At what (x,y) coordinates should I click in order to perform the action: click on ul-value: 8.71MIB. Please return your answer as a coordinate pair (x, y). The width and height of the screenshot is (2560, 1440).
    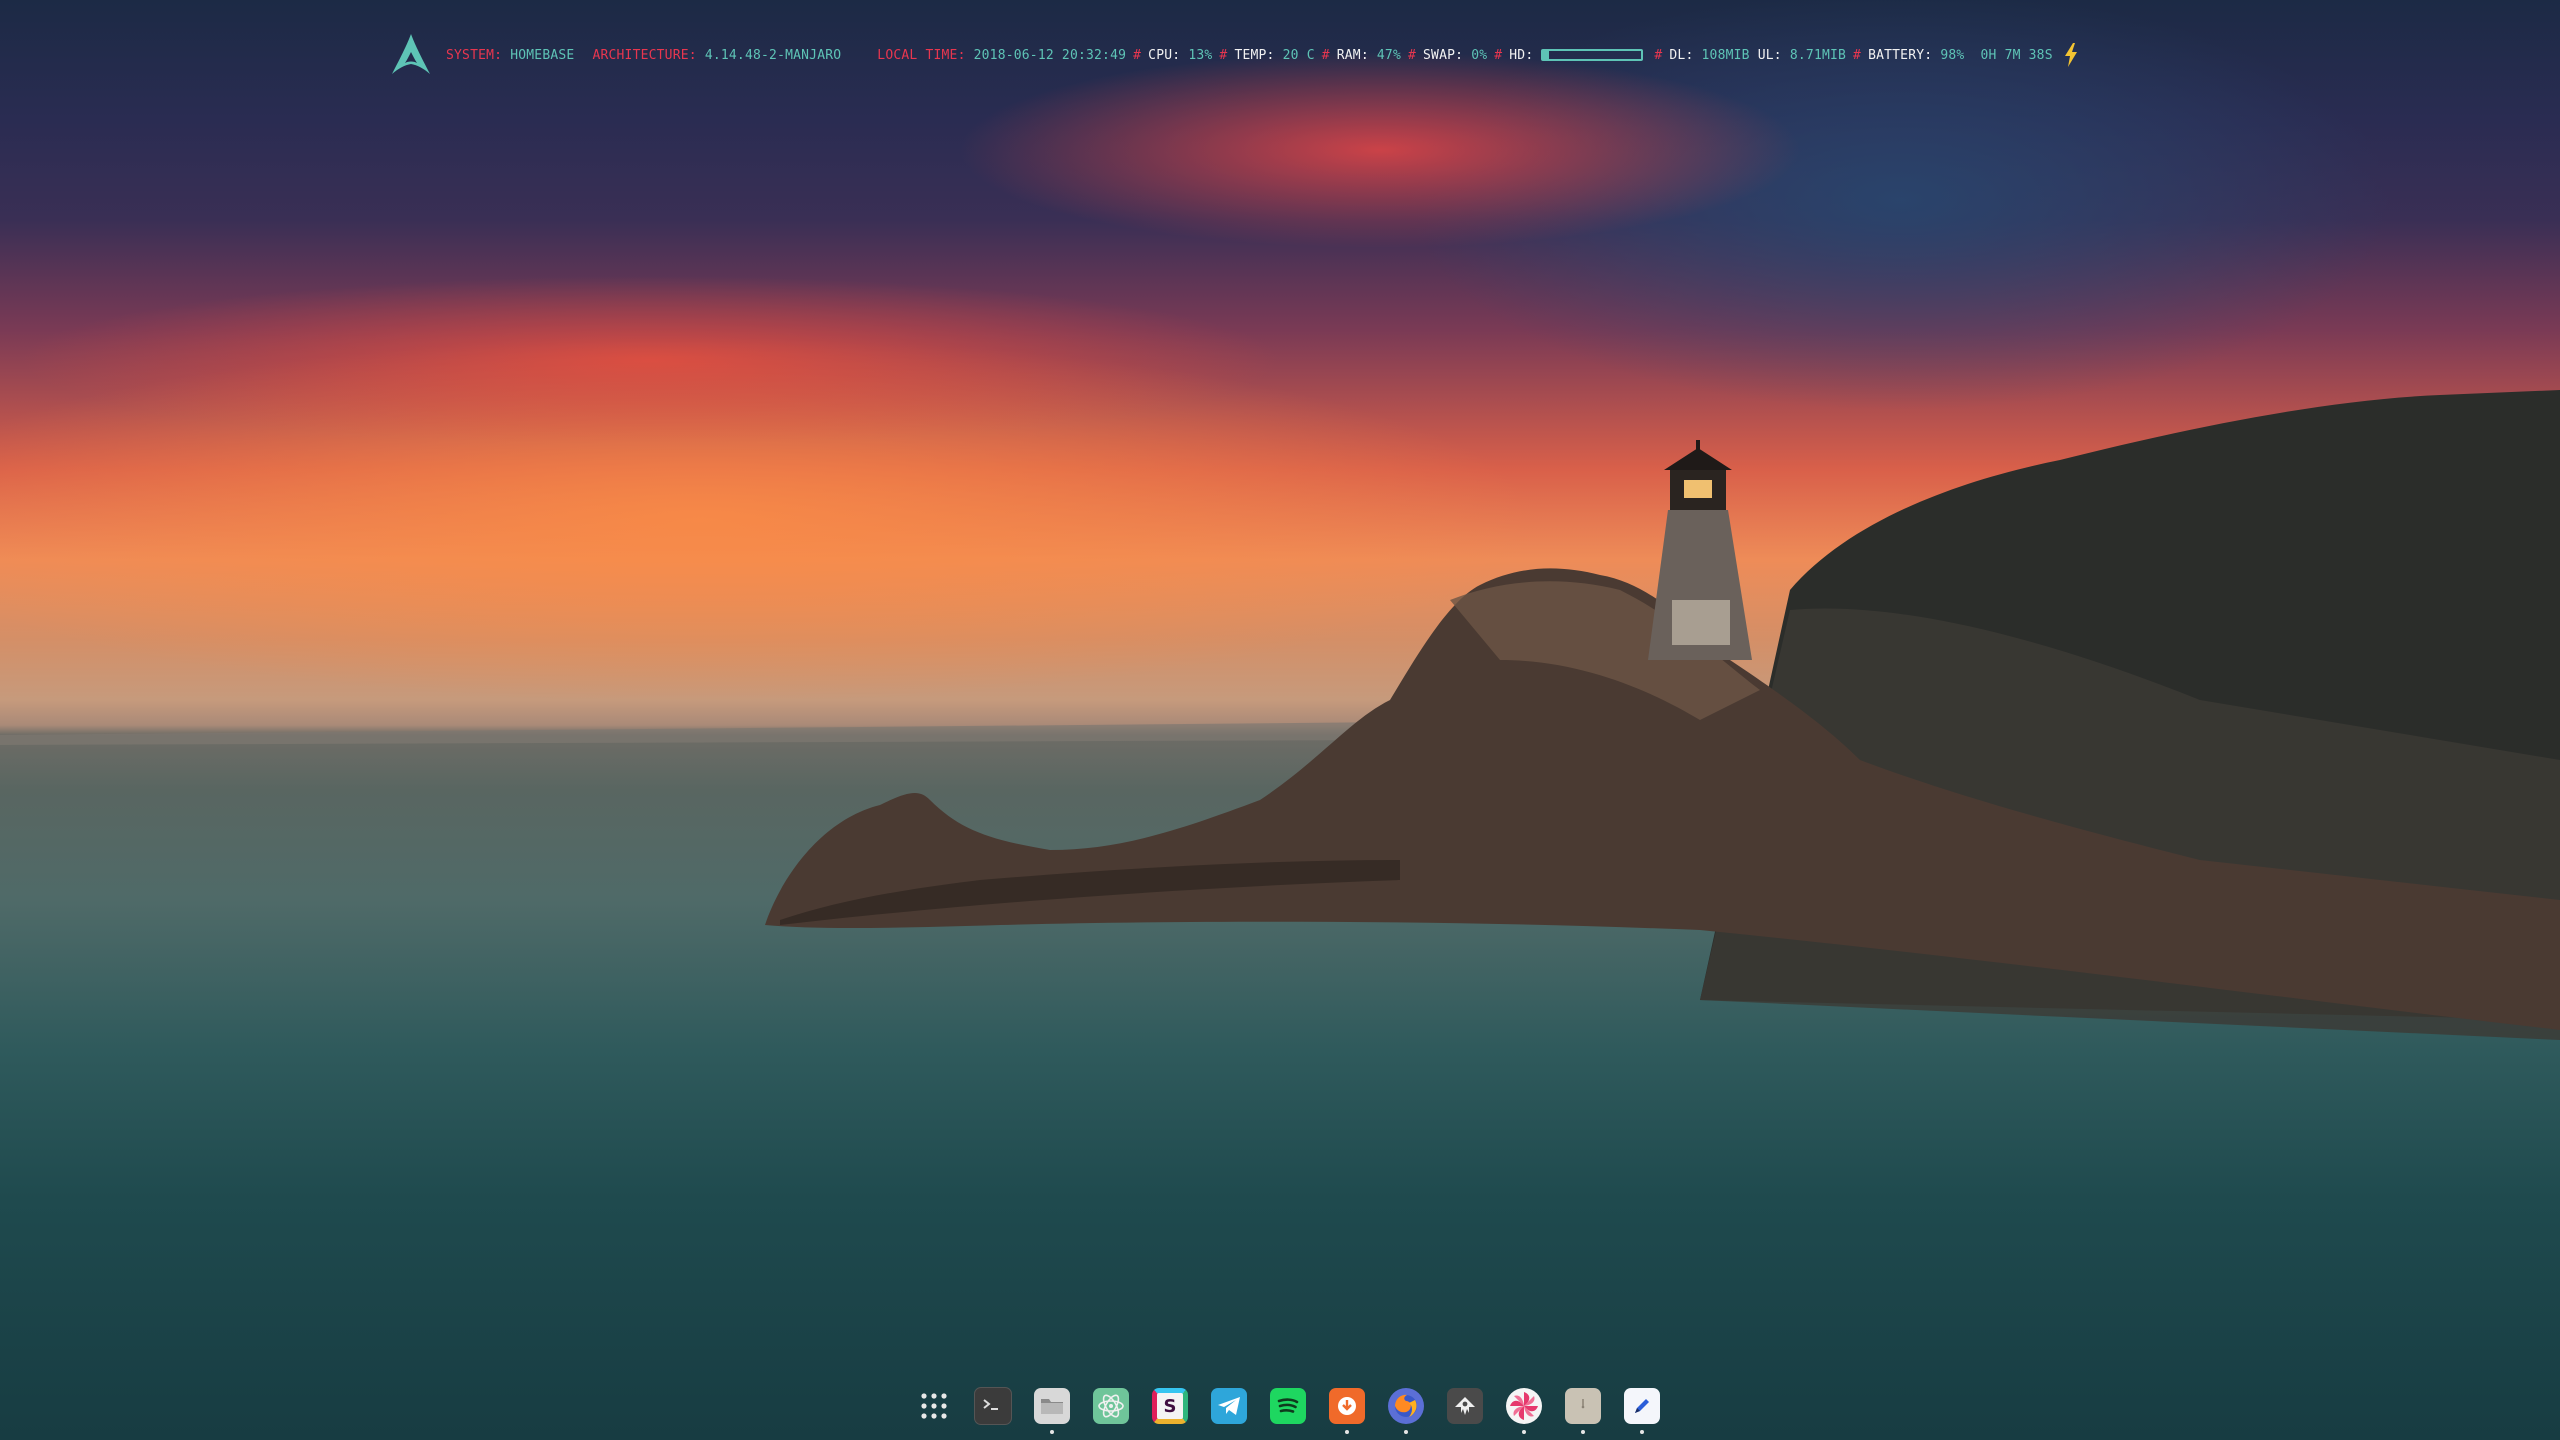
    Looking at the image, I should click on (1818, 55).